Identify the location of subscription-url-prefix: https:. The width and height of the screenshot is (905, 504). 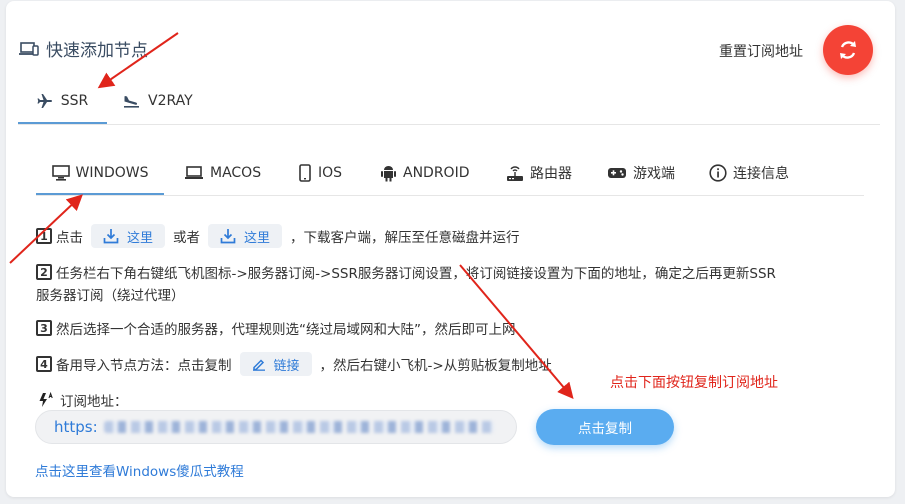
(76, 427).